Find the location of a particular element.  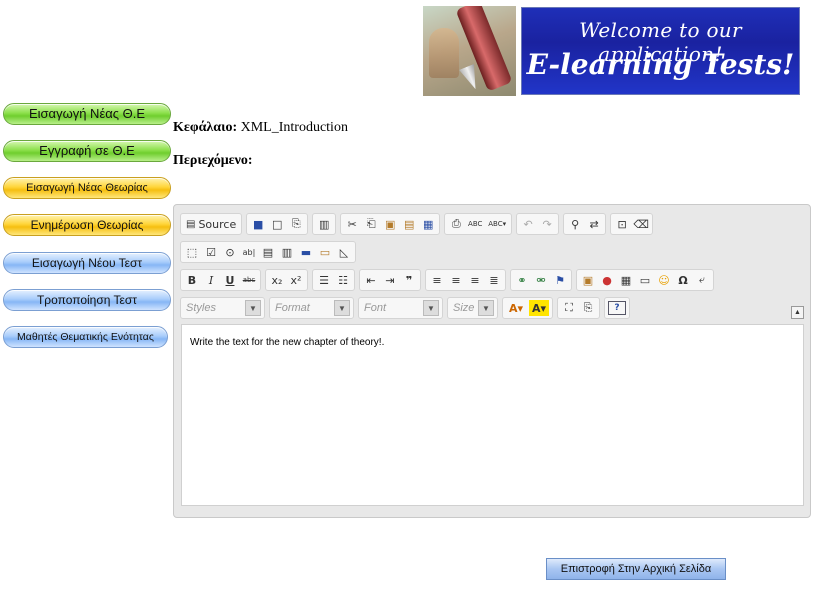

align-justify-icon: ≣ is located at coordinates (494, 280).